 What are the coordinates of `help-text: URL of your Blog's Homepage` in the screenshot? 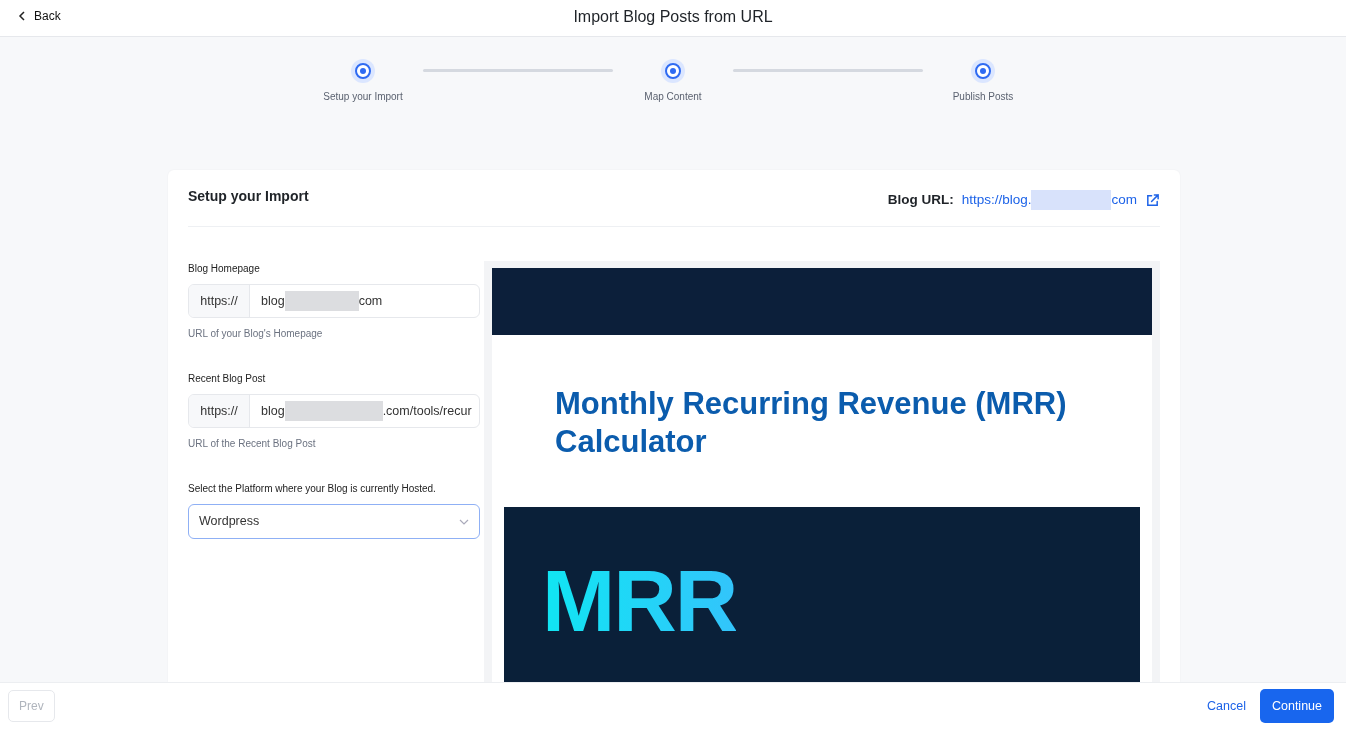 It's located at (256, 334).